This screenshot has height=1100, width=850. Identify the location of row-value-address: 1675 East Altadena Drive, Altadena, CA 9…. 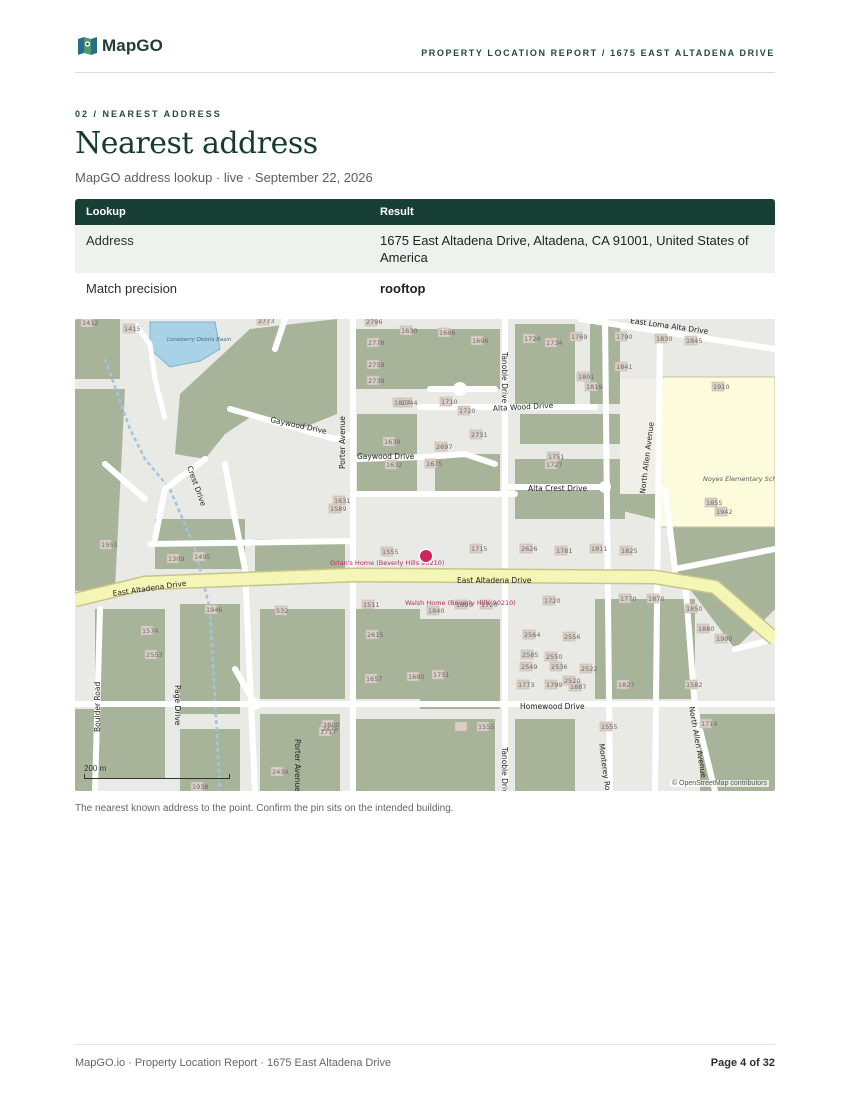
(572, 249).